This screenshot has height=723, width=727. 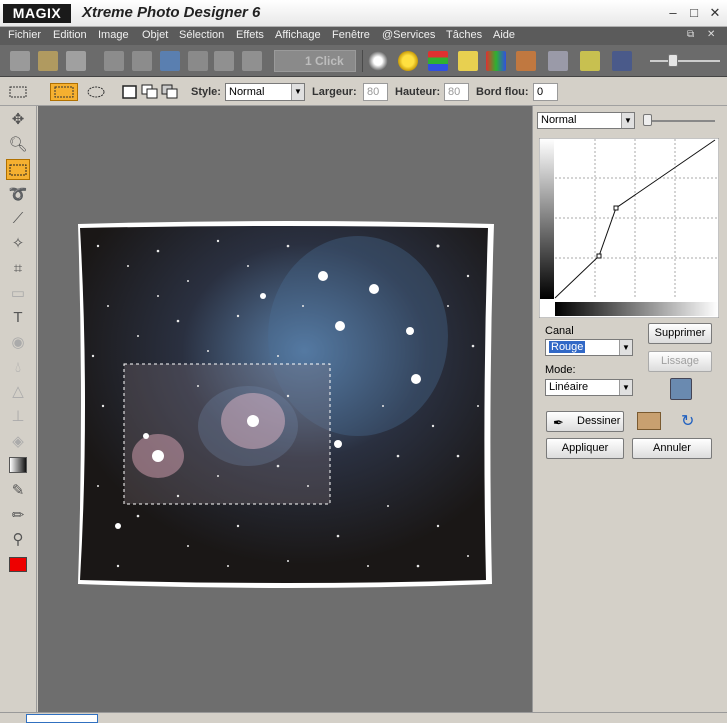 What do you see at coordinates (468, 61) in the screenshot?
I see `lightbulb-icon` at bounding box center [468, 61].